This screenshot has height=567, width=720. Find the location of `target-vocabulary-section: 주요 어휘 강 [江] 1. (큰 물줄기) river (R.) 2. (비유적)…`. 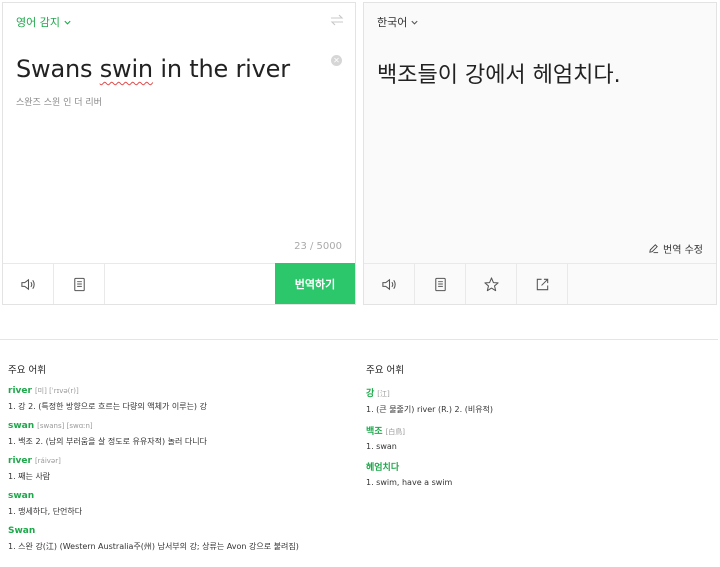

target-vocabulary-section: 주요 어휘 강 [江] 1. (큰 물줄기) river (R.) 2. (비유적)… is located at coordinates (536, 429).